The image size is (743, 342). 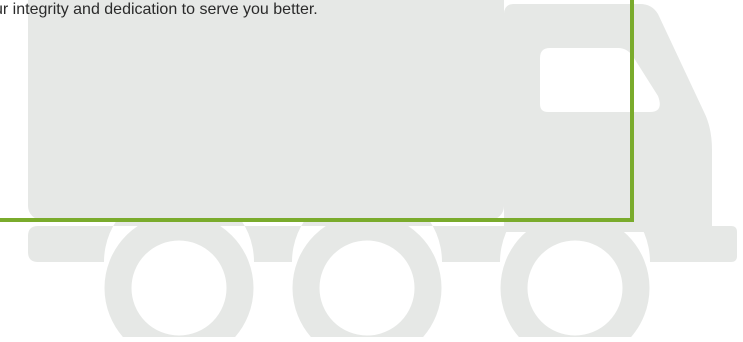 What do you see at coordinates (179, 277) in the screenshot?
I see `truck-wheel-rear` at bounding box center [179, 277].